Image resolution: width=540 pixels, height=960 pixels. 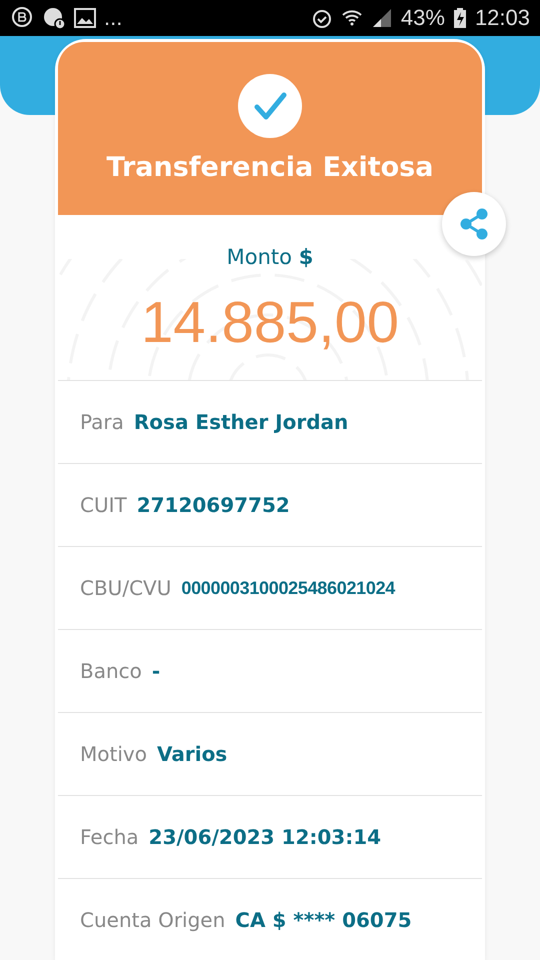 What do you see at coordinates (241, 422) in the screenshot?
I see `detail-value: Rosa Esther Jordan` at bounding box center [241, 422].